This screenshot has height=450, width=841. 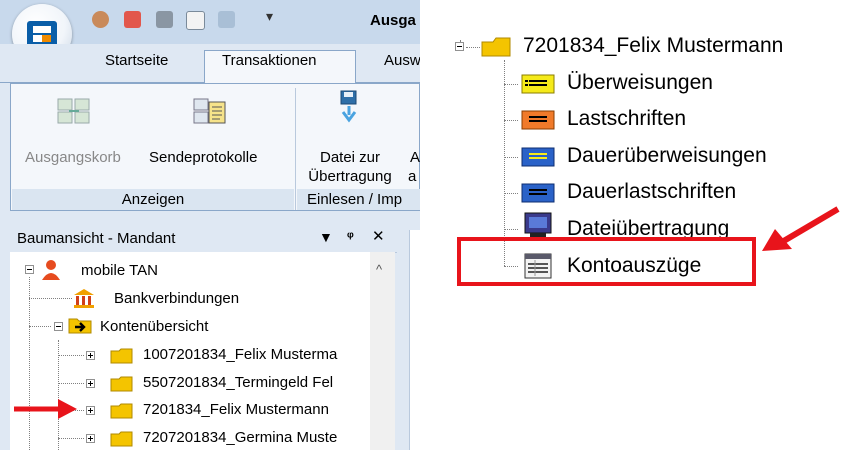 What do you see at coordinates (350, 157) in the screenshot?
I see `datei-label-line1: Datei zur` at bounding box center [350, 157].